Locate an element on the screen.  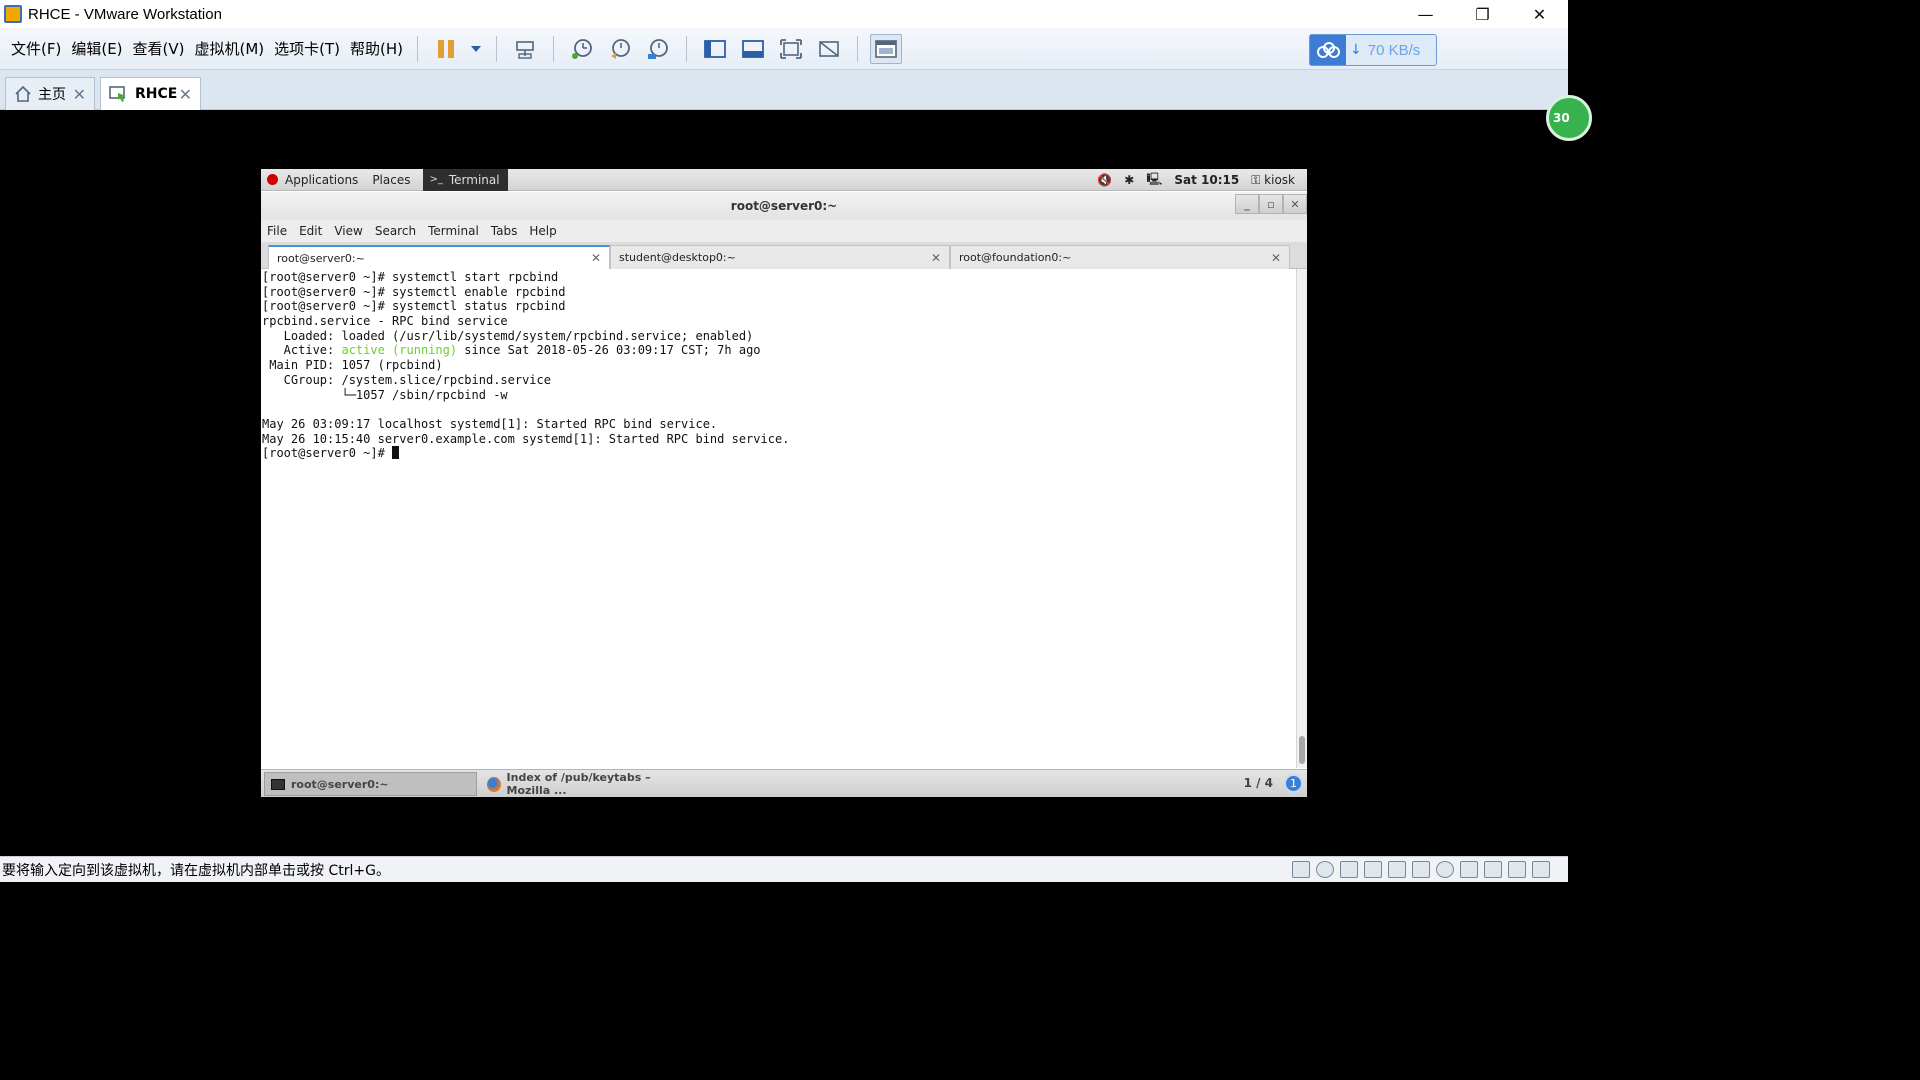
hard-disk-icon is located at coordinates (1301, 869).